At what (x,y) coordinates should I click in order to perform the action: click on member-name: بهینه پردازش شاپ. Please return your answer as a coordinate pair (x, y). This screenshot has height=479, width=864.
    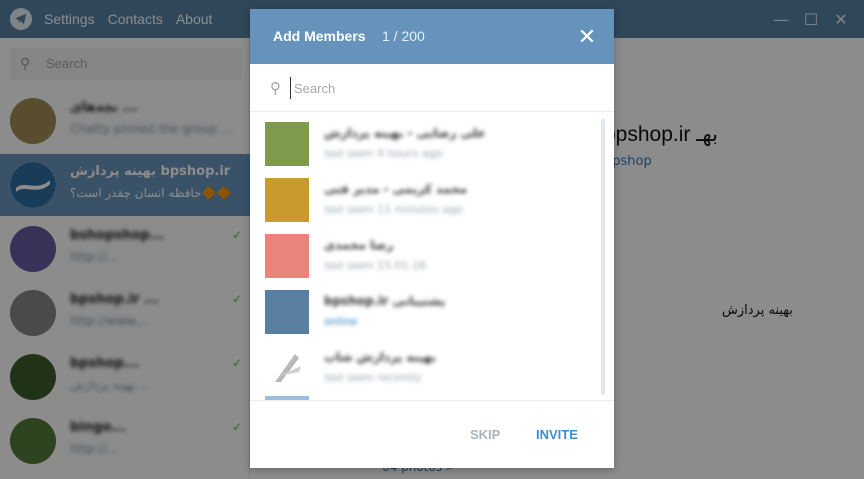
    Looking at the image, I should click on (380, 357).